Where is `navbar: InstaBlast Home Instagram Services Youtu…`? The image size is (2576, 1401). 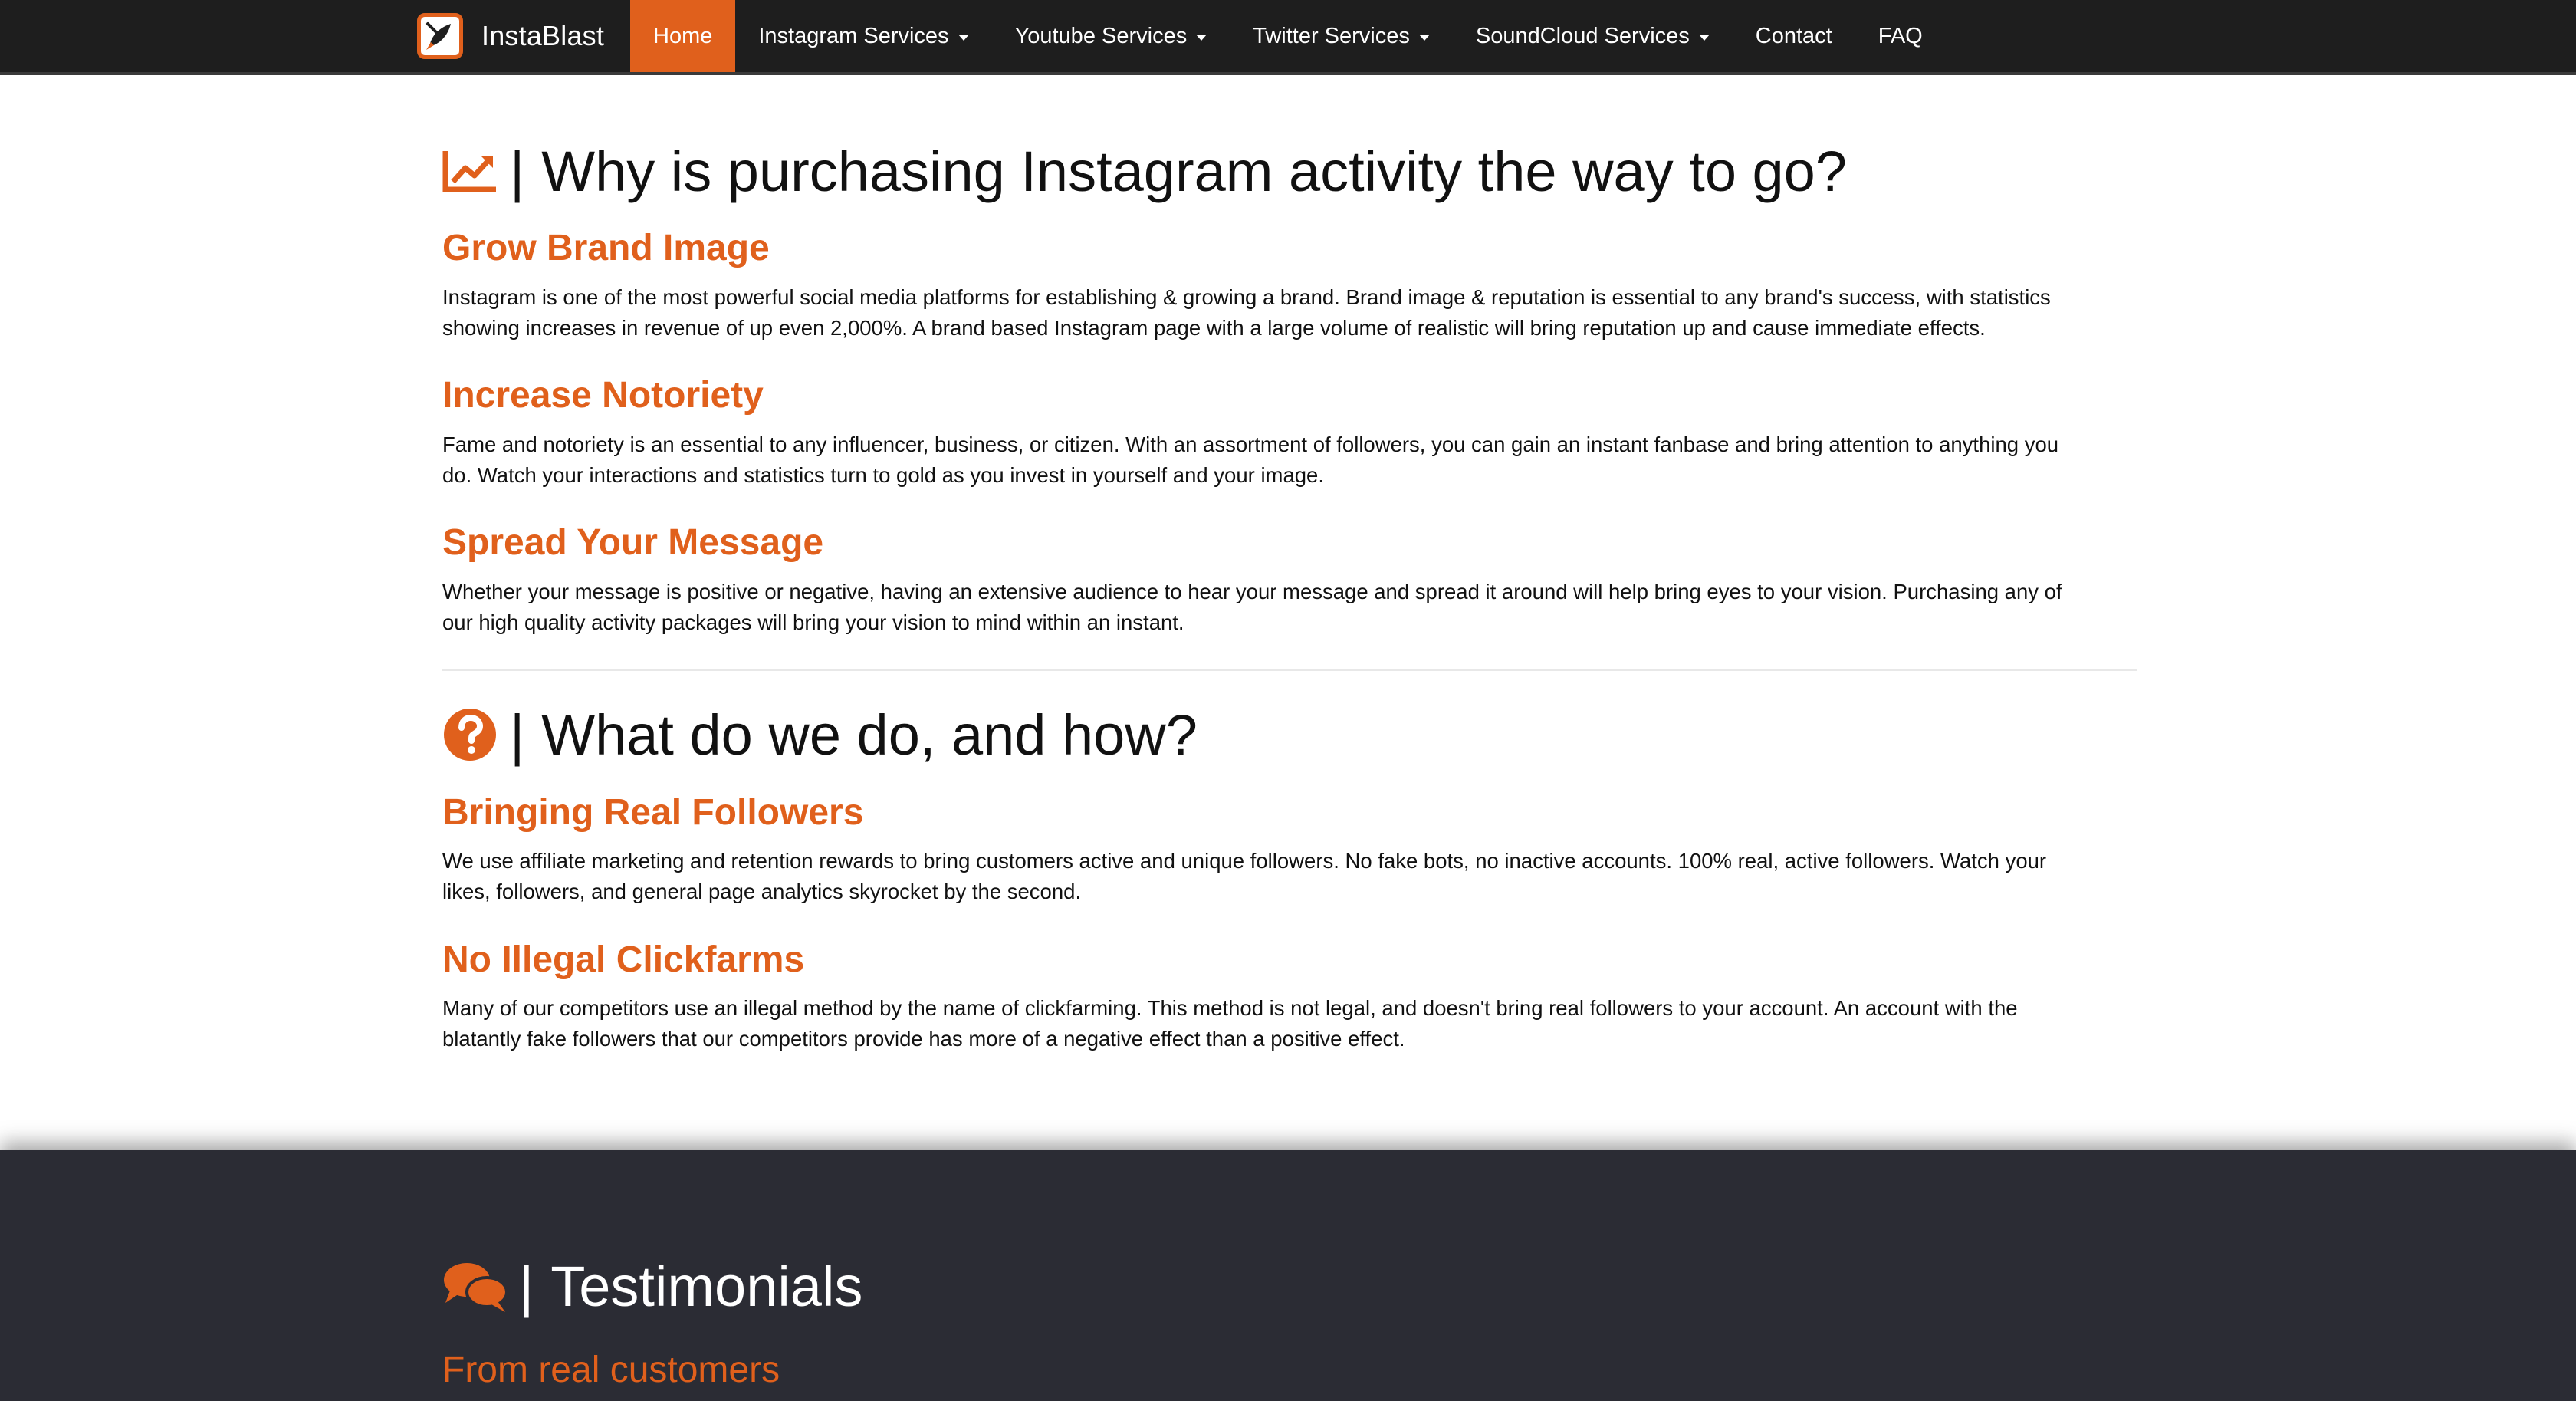 navbar: InstaBlast Home Instagram Services Youtu… is located at coordinates (1288, 37).